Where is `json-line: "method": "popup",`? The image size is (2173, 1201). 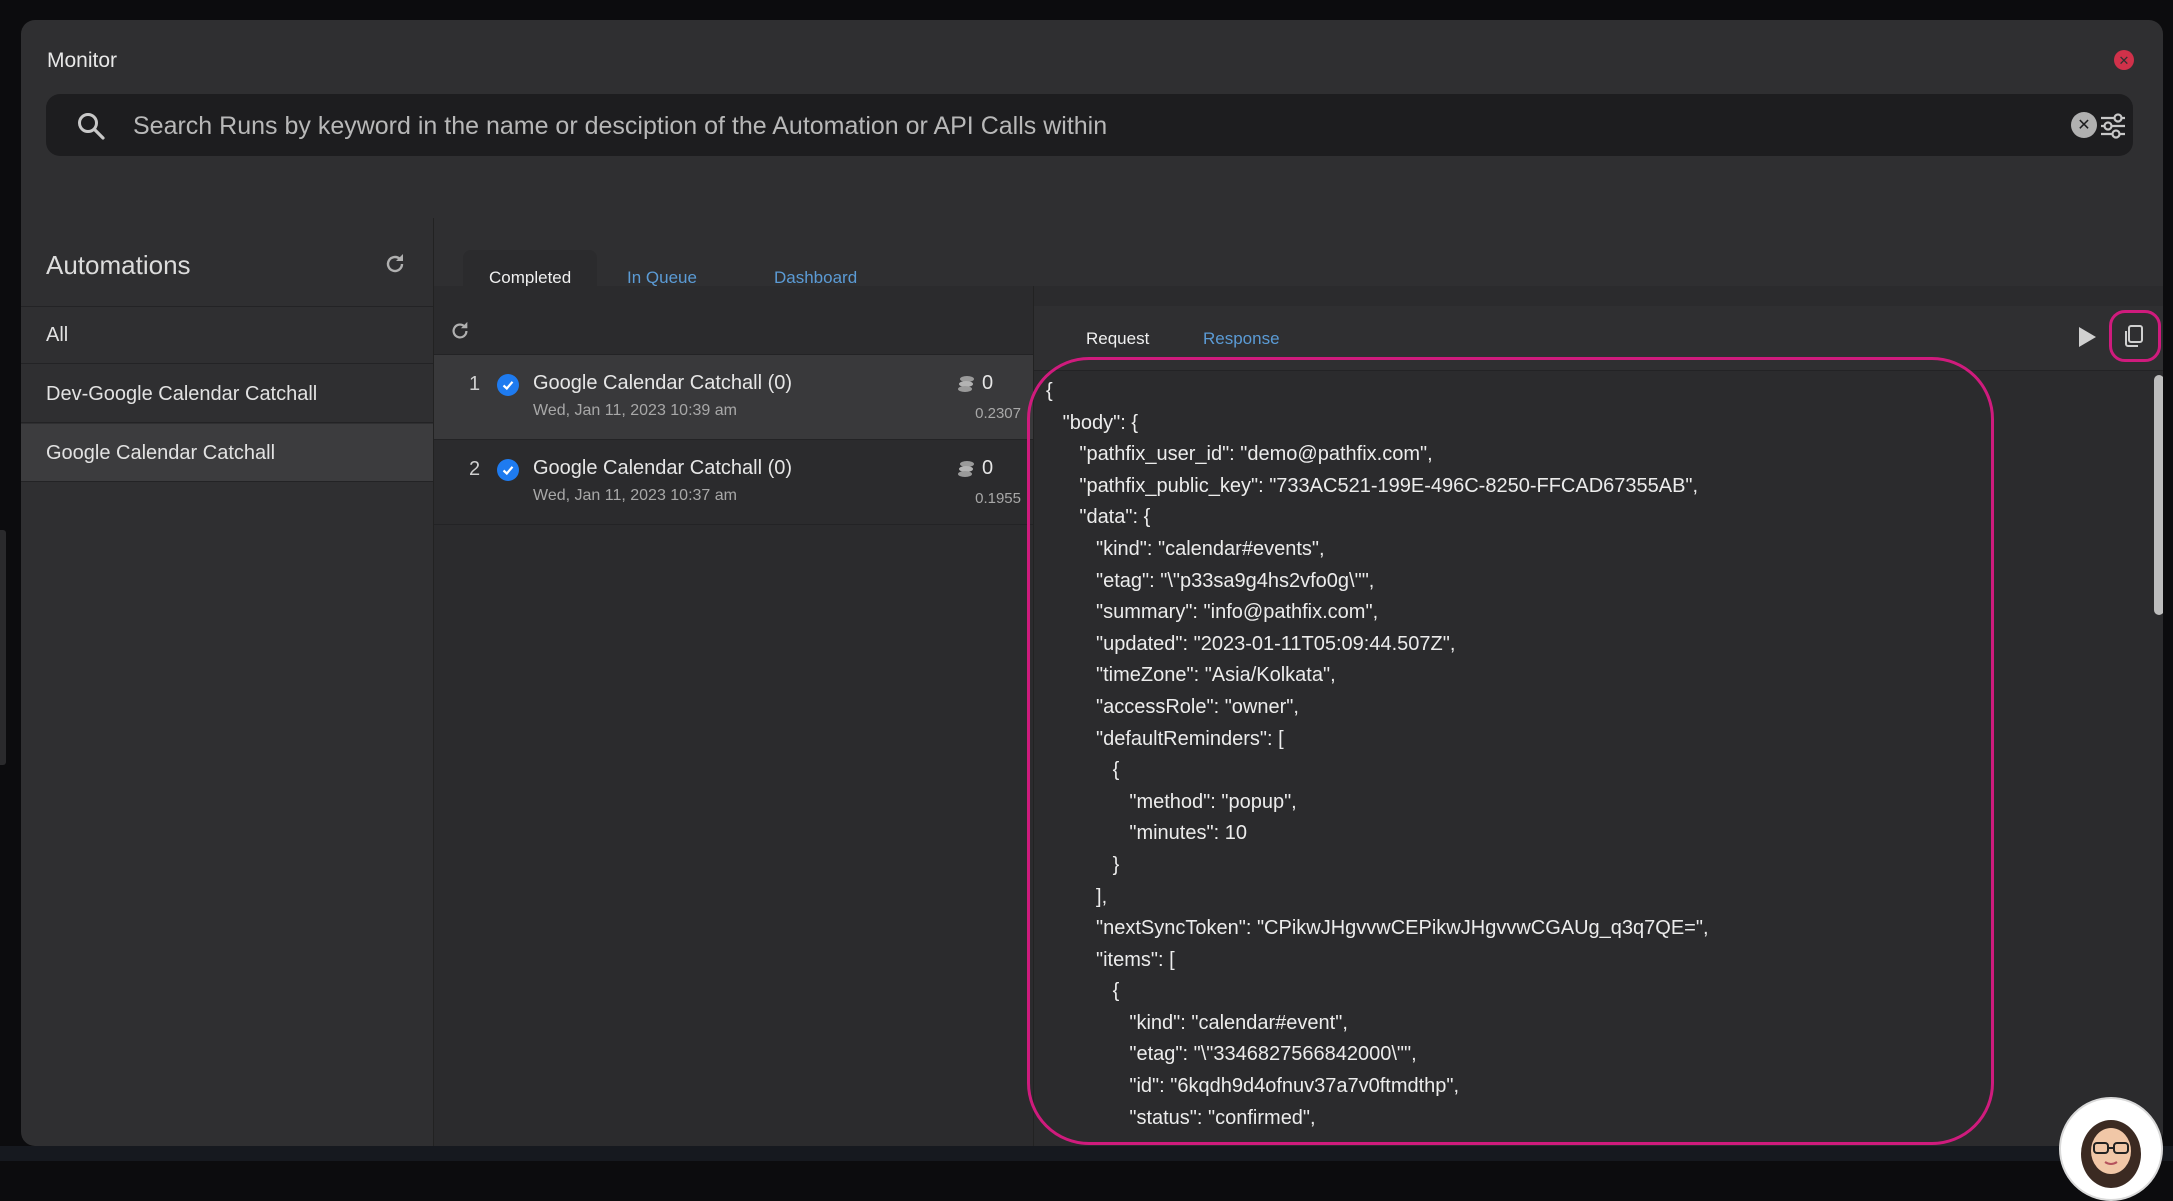
json-line: "method": "popup", is located at coordinates (1171, 801).